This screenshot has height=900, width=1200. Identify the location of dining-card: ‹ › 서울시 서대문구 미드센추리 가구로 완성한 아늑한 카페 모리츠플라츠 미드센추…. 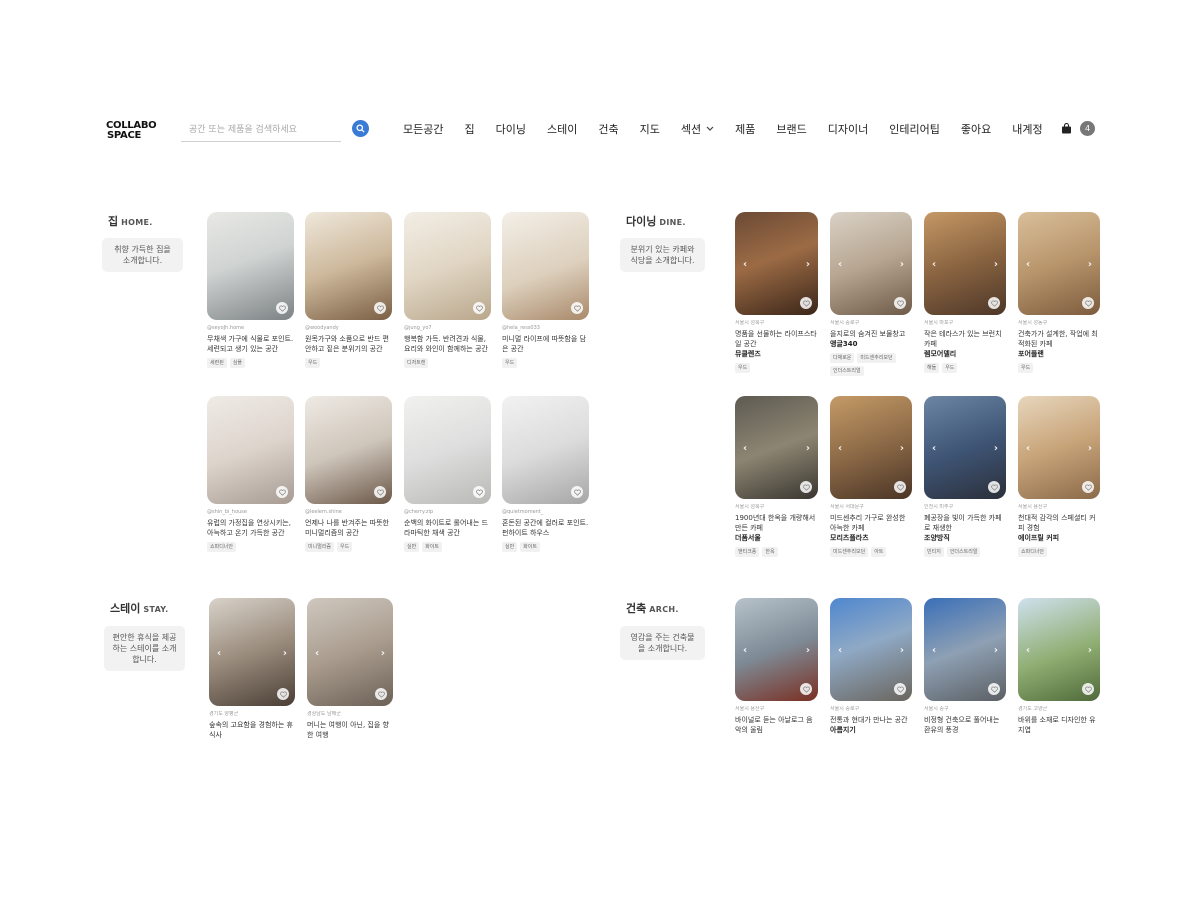
(871, 476).